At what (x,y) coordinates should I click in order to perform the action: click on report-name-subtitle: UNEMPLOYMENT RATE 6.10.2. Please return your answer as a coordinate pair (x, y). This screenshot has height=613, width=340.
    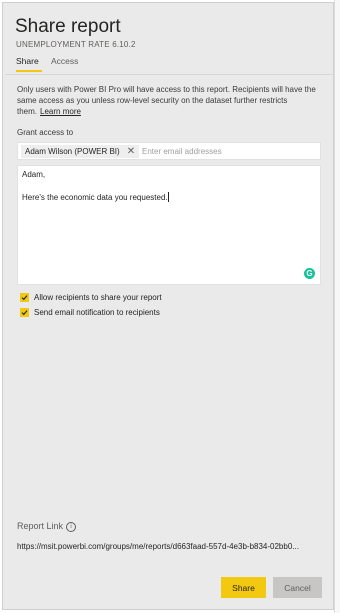
    Looking at the image, I should click on (76, 44).